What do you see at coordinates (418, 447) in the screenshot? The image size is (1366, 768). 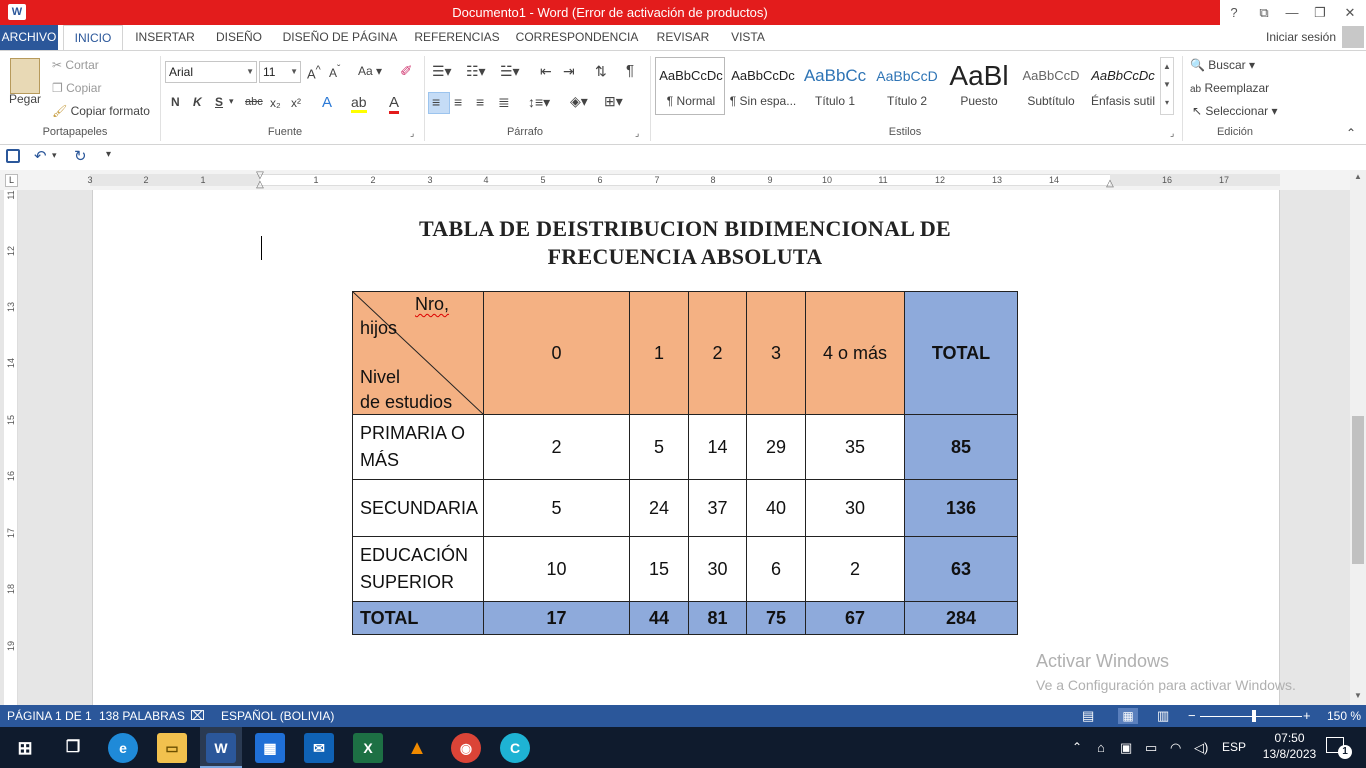 I see `row-label-cell: PRIMARIA O MÁS` at bounding box center [418, 447].